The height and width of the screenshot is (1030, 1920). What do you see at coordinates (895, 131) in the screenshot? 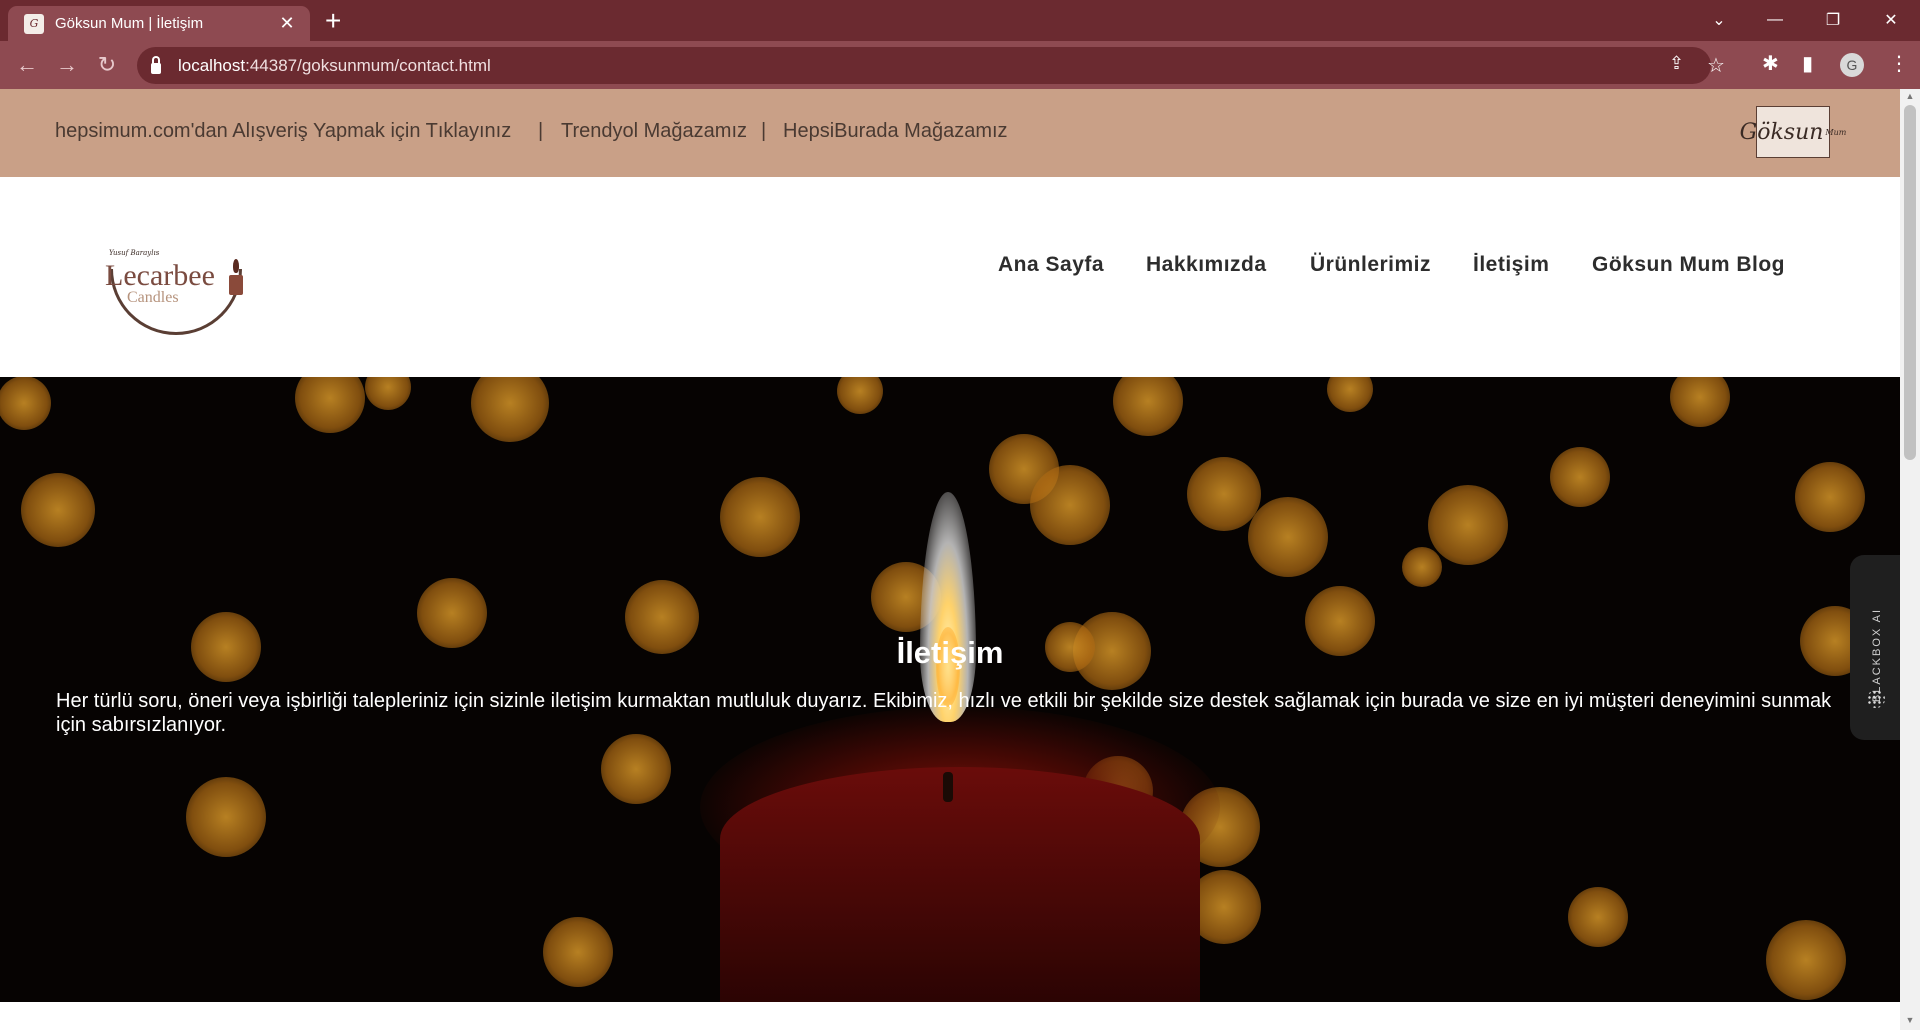
I see `hepsiburada-link: HepsiBurada Mağazamız` at bounding box center [895, 131].